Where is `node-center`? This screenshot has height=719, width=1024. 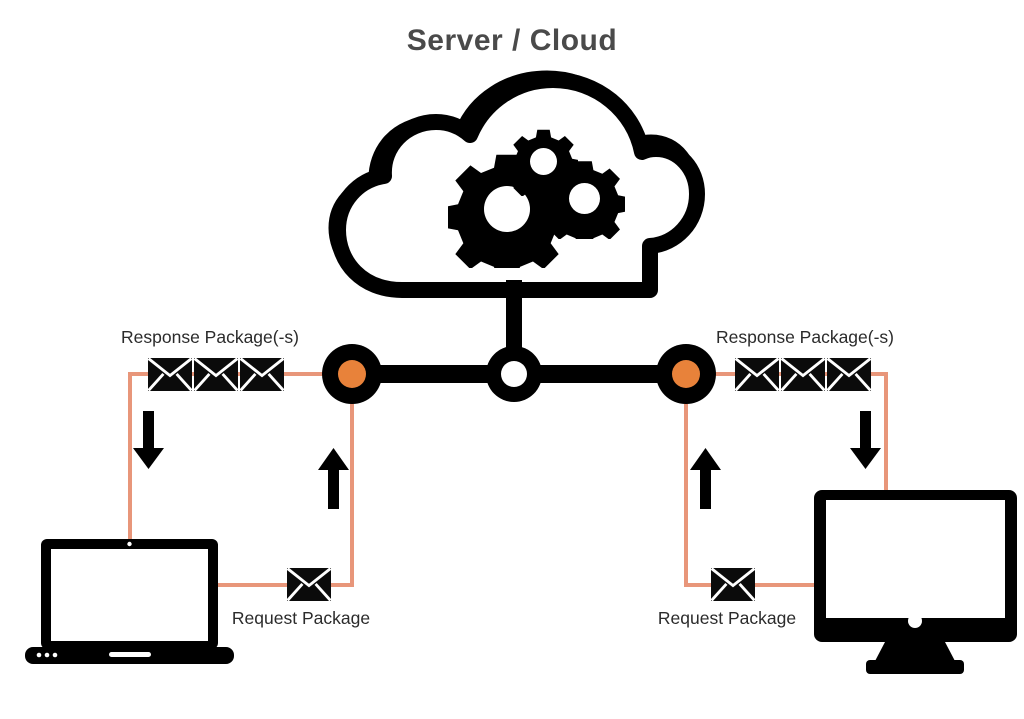
node-center is located at coordinates (514, 374).